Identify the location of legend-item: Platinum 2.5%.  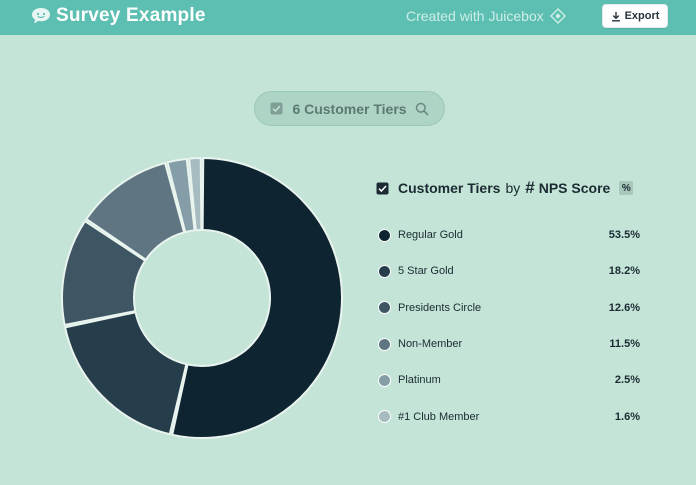
(509, 380).